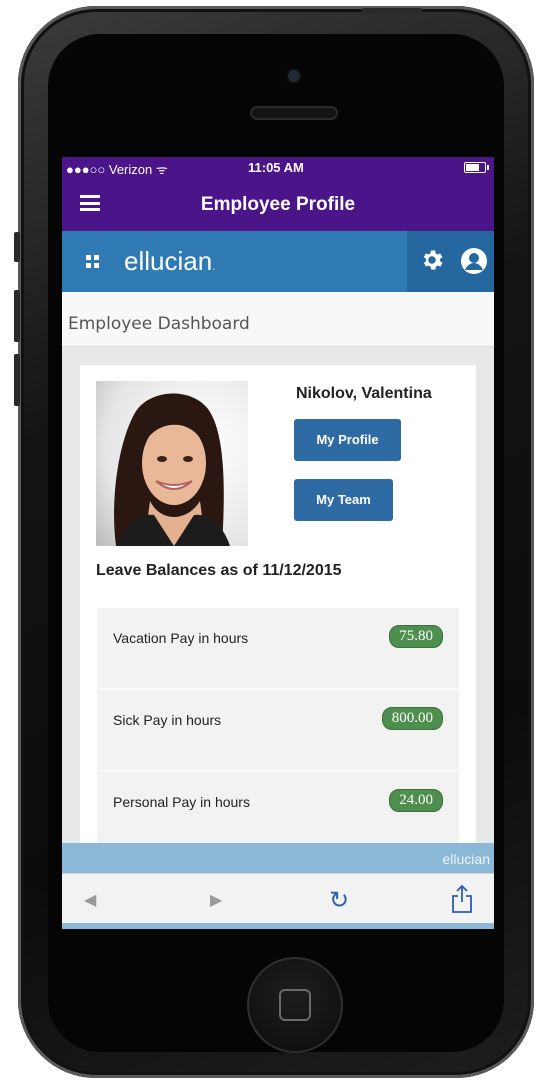  What do you see at coordinates (90, 900) in the screenshot?
I see `back-icon: ◀` at bounding box center [90, 900].